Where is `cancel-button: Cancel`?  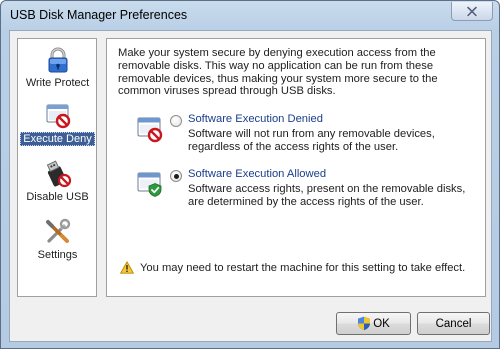
cancel-button: Cancel is located at coordinates (453, 323).